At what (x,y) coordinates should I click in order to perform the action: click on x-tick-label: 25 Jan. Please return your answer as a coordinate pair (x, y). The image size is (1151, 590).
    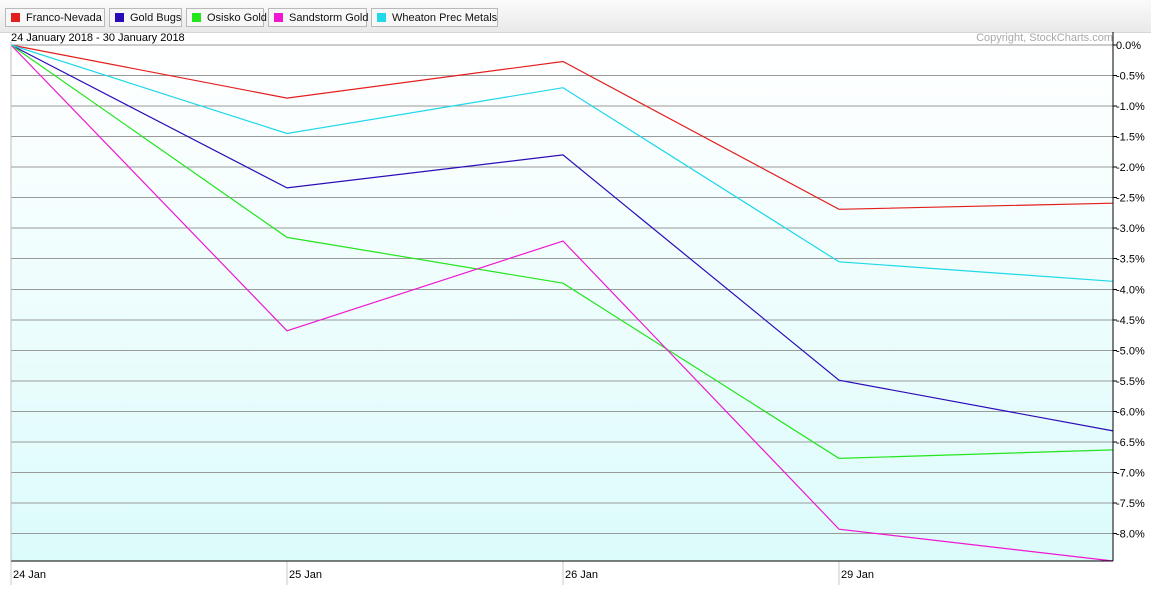
    Looking at the image, I should click on (305, 575).